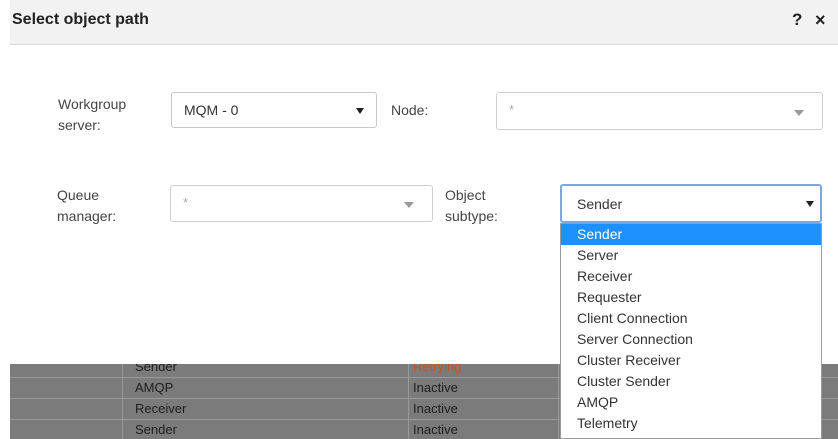 Image resolution: width=838 pixels, height=439 pixels. Describe the element at coordinates (471, 206) in the screenshot. I see `object-subtype-label: Object subtype:` at that location.